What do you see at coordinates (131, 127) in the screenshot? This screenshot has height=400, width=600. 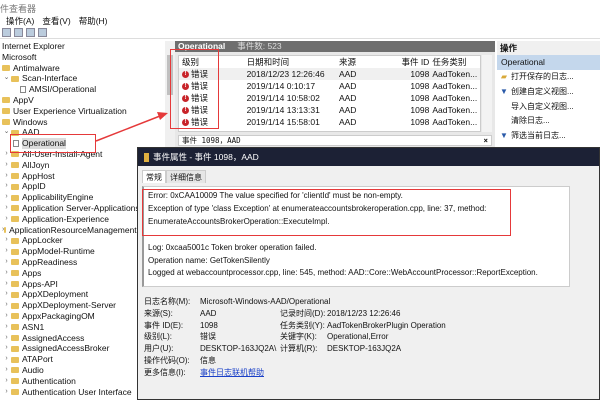 I see `annotation-arrow` at bounding box center [131, 127].